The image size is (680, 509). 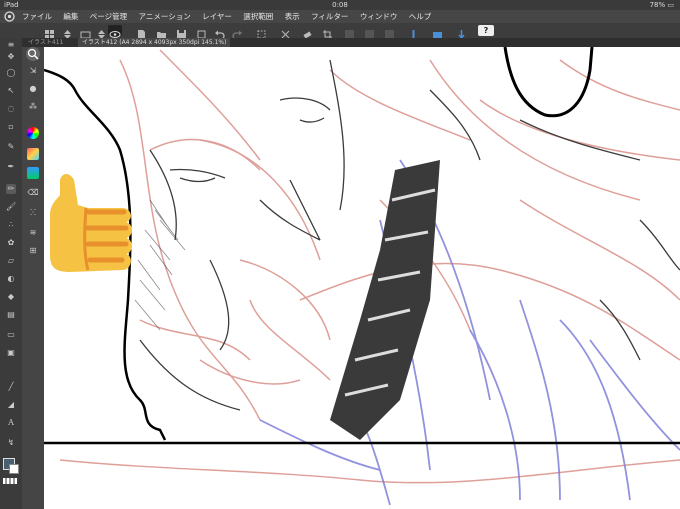 What do you see at coordinates (154, 42) in the screenshot?
I see `tab-illust412: イラスト412 (A4 2894 x 4093px 350dpi 145.1%)` at bounding box center [154, 42].